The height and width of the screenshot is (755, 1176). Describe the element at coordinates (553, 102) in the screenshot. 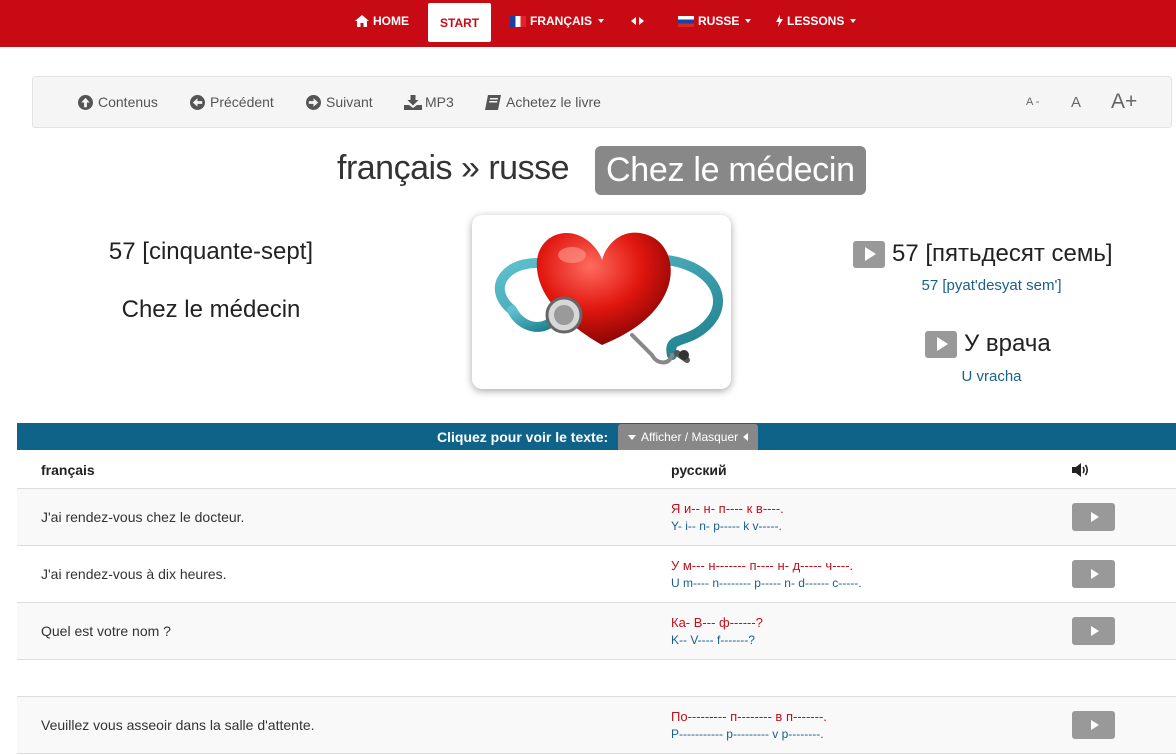

I see `toolbar-buy-book-label: Achetez le livre` at that location.